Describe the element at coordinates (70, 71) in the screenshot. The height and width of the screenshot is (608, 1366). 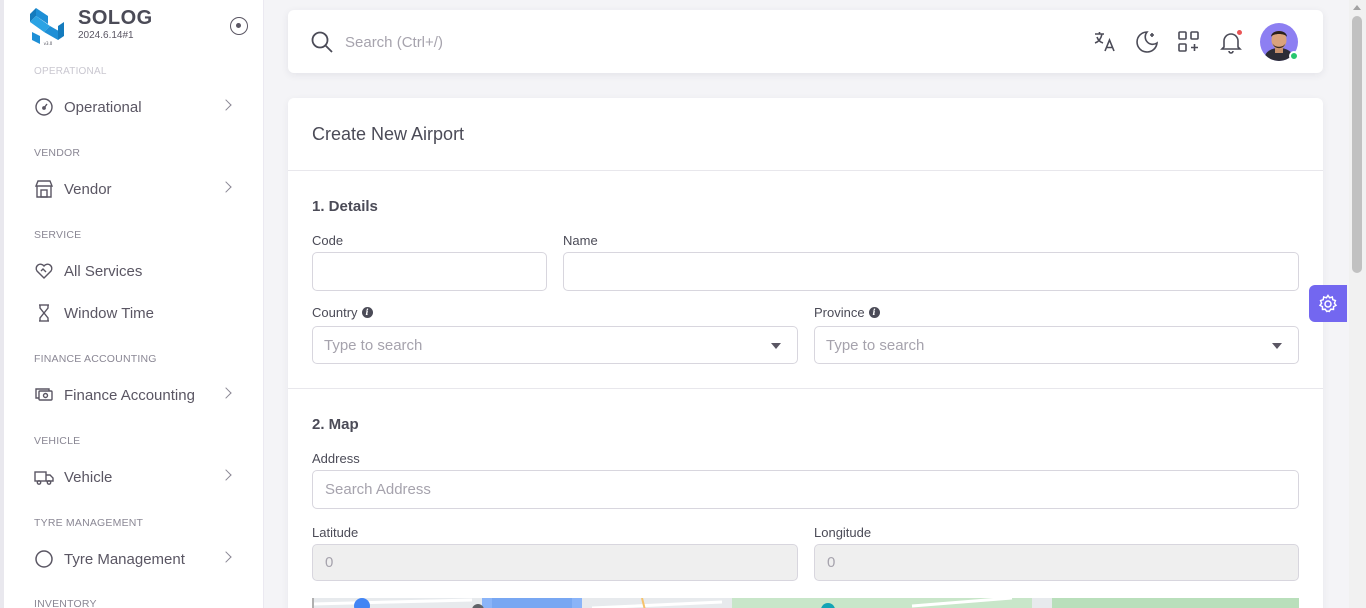
I see `sidebar-section-label-partial: OPERATIONAL` at that location.